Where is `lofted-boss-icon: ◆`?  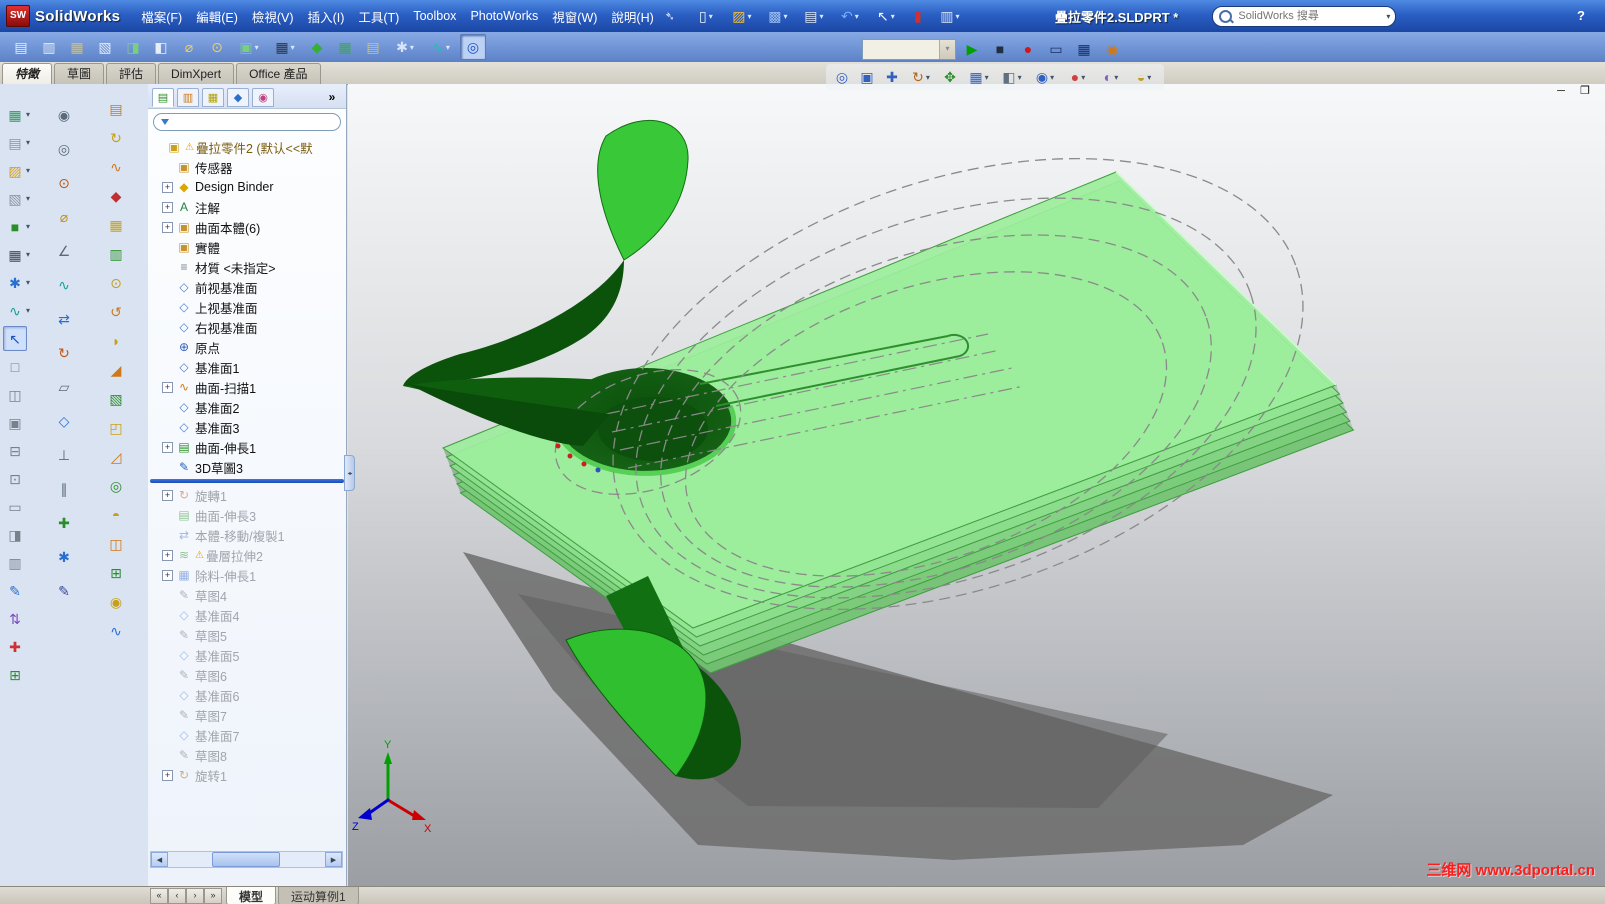 lofted-boss-icon: ◆ is located at coordinates (116, 195).